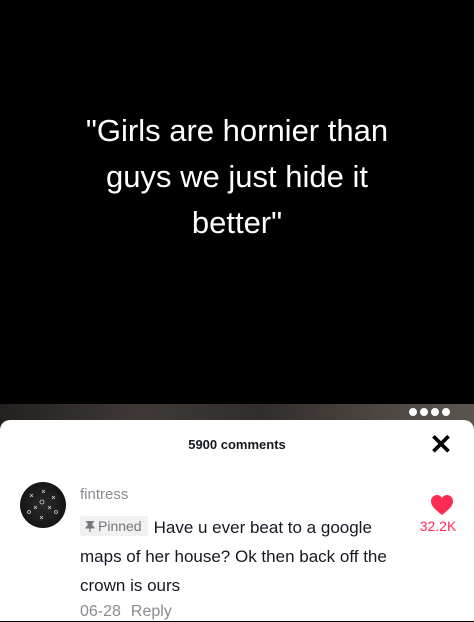 Image resolution: width=474 pixels, height=622 pixels. What do you see at coordinates (441, 445) in the screenshot?
I see `close-icon: ✕` at bounding box center [441, 445].